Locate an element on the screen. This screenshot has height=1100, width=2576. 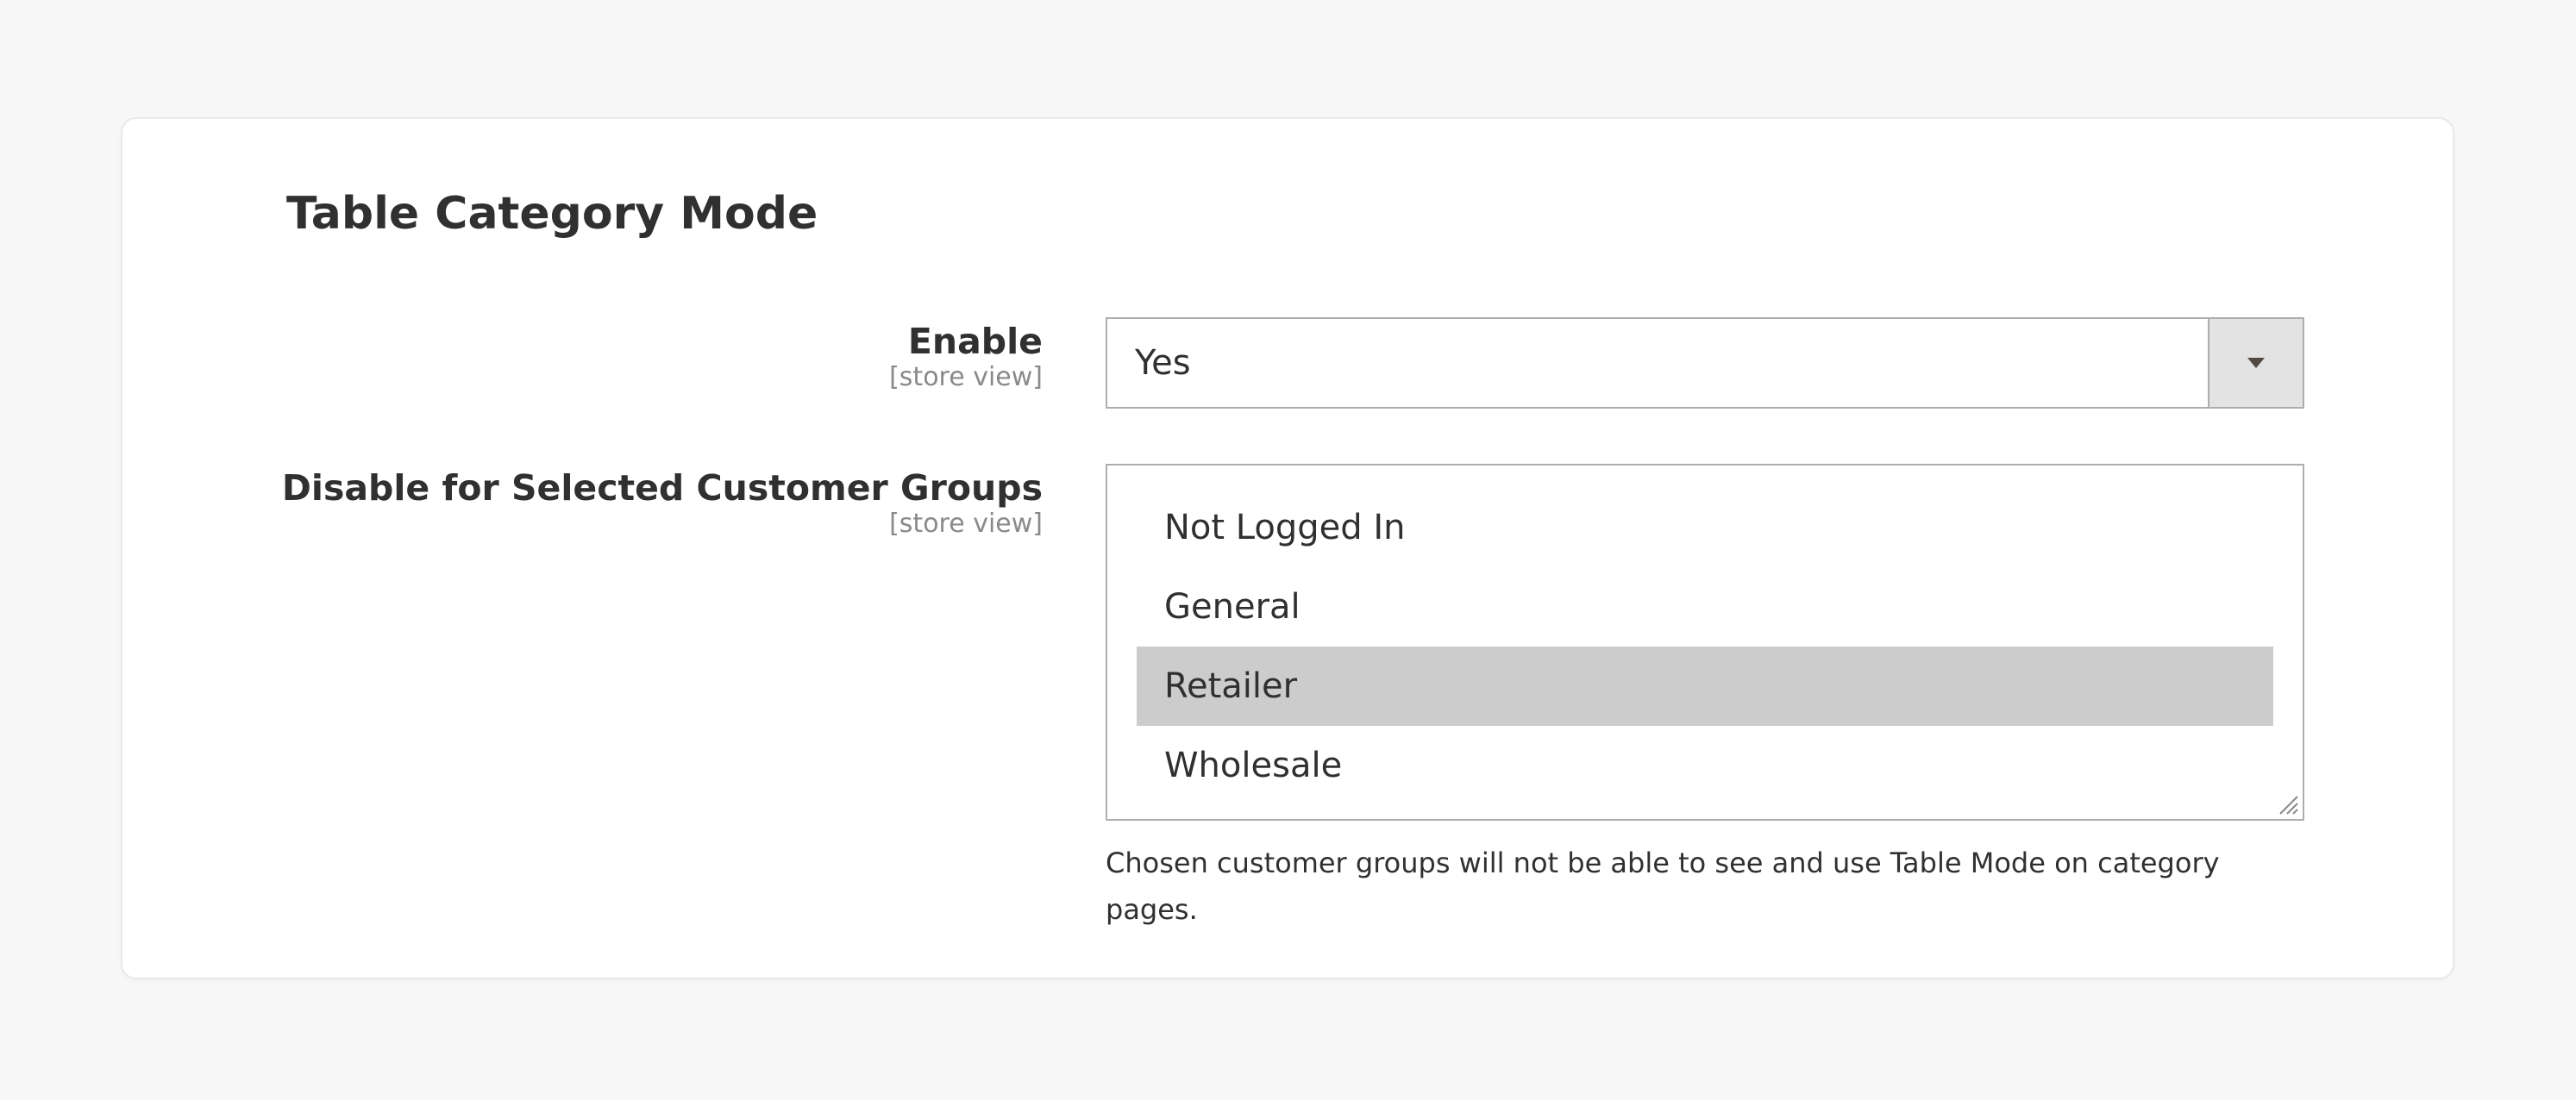
customer-groups-label: Disable for Selected Customer Groups is located at coordinates (662, 488).